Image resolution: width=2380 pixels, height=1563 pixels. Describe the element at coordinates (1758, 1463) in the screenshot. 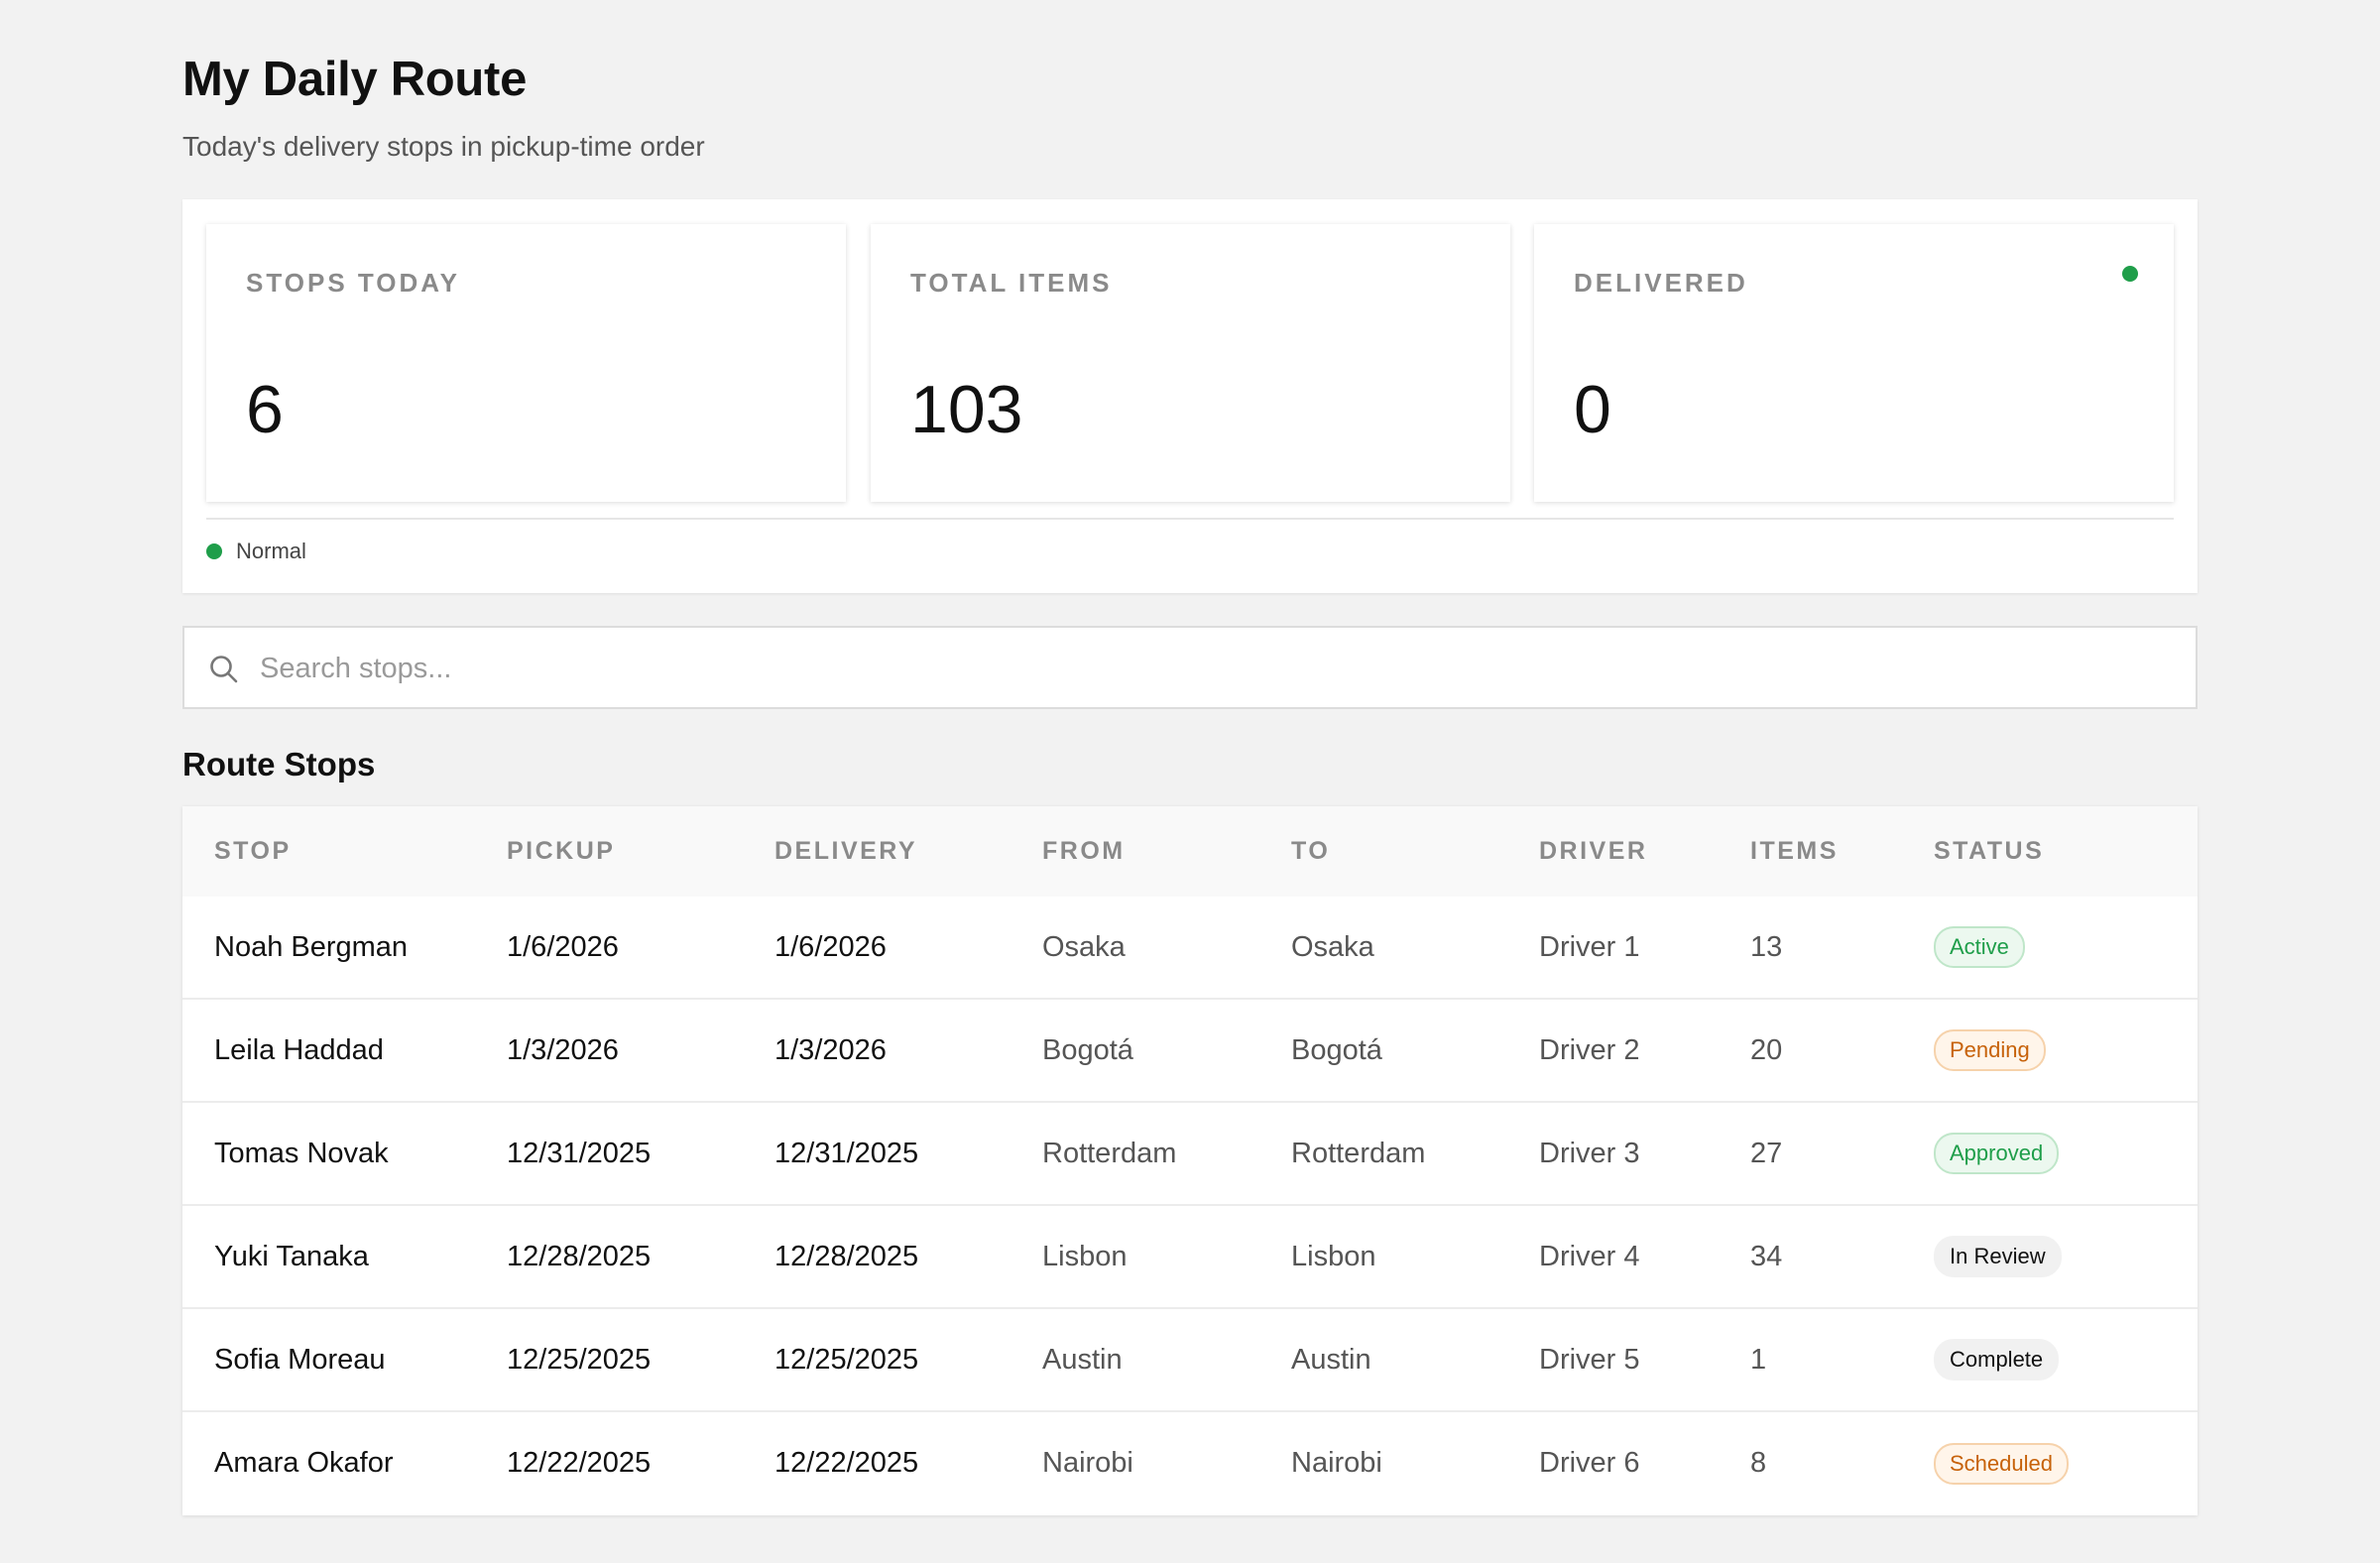

I see `items-cell: 8` at that location.